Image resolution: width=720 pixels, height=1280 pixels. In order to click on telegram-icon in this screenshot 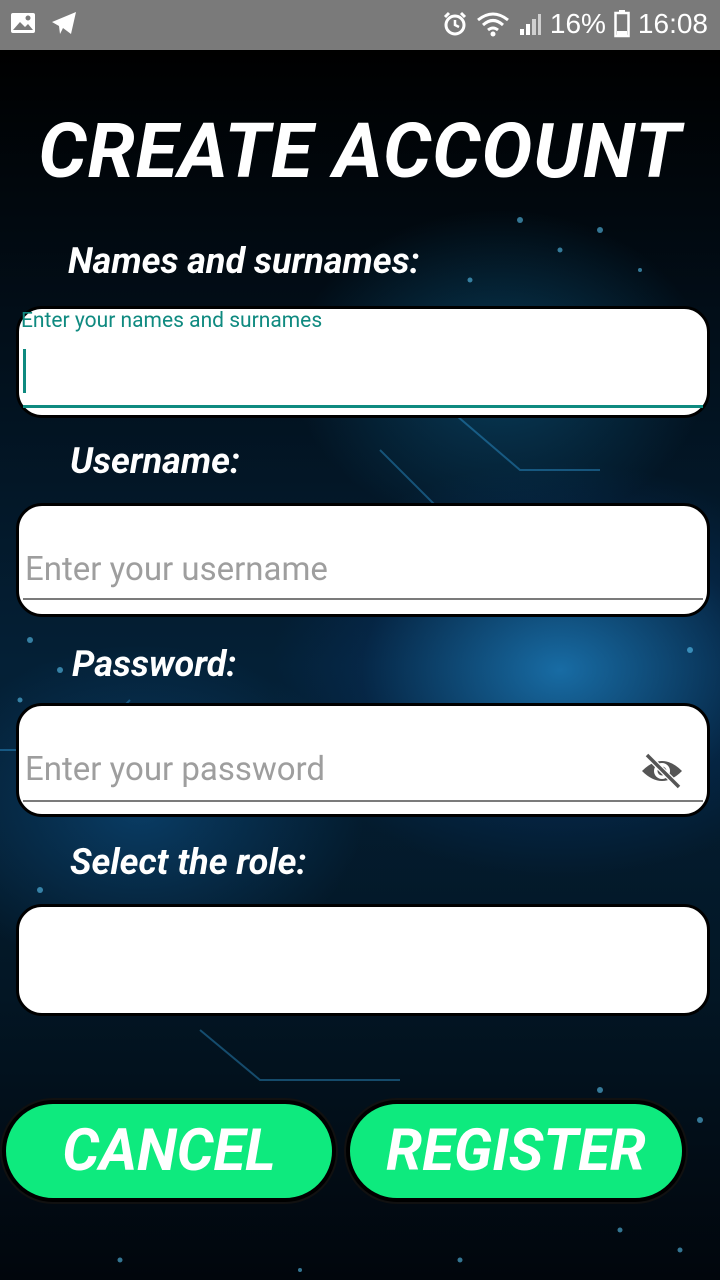, I will do `click(64, 23)`.